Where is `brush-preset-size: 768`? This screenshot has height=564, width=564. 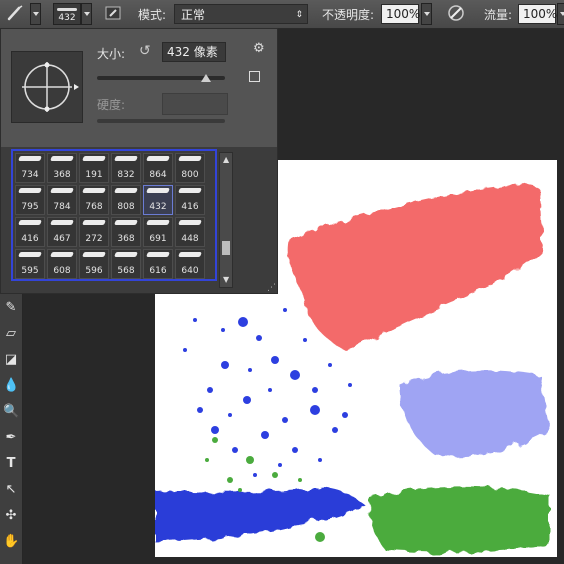
brush-preset-size: 768 is located at coordinates (94, 207).